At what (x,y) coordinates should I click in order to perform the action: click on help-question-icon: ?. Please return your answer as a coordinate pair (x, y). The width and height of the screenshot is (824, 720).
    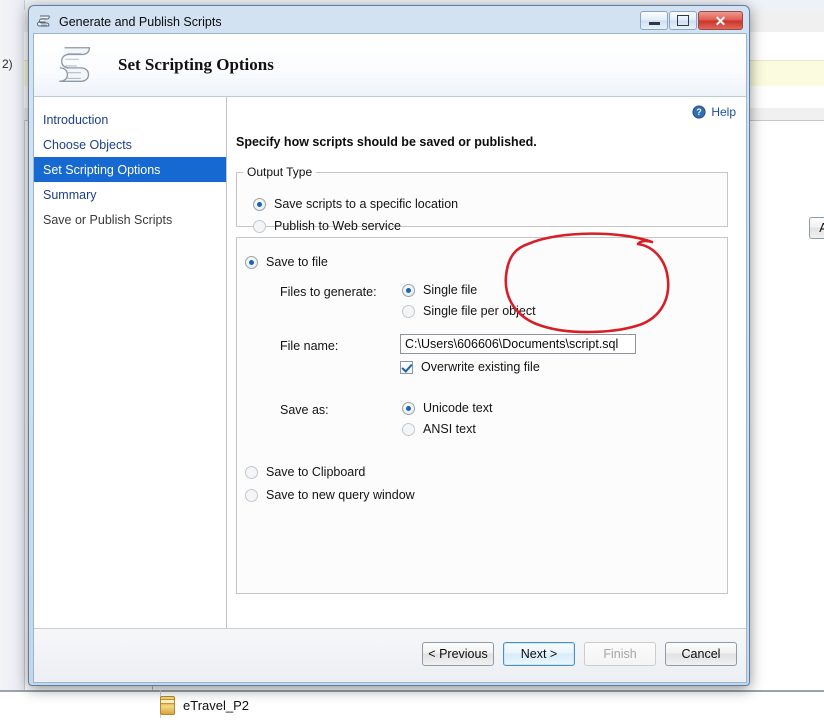
    Looking at the image, I should click on (699, 112).